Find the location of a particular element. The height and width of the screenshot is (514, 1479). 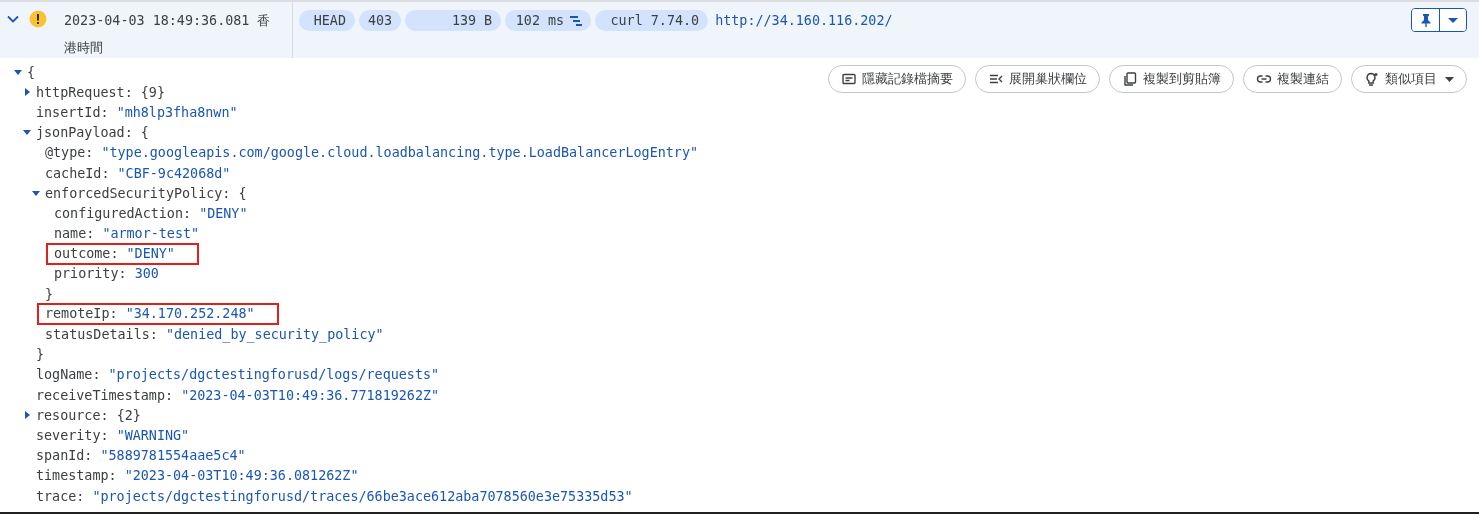

field-line: { is located at coordinates (31, 72).